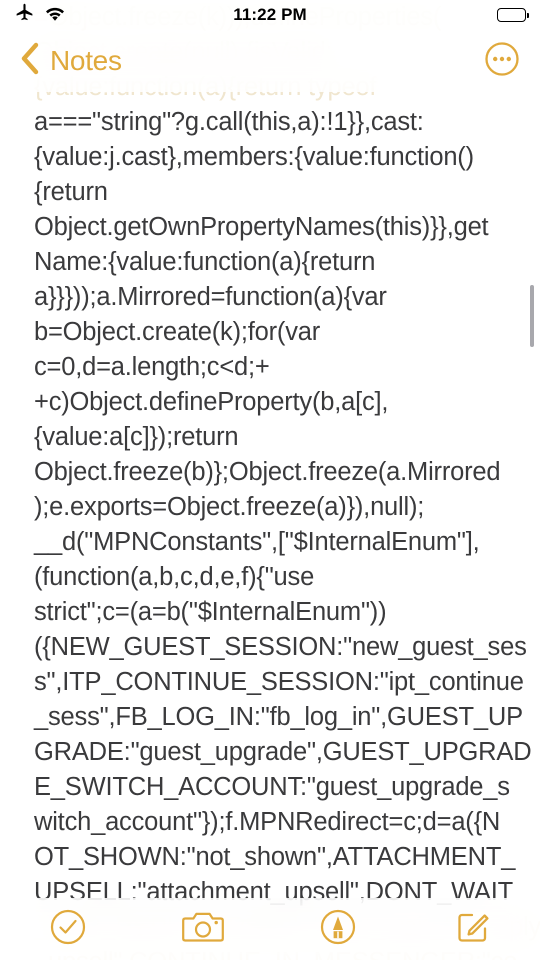 Image resolution: width=540 pixels, height=960 pixels. Describe the element at coordinates (279, 682) in the screenshot. I see `note-line: s",ITP_CONTINUE_SESSION:"ipt_continue` at that location.